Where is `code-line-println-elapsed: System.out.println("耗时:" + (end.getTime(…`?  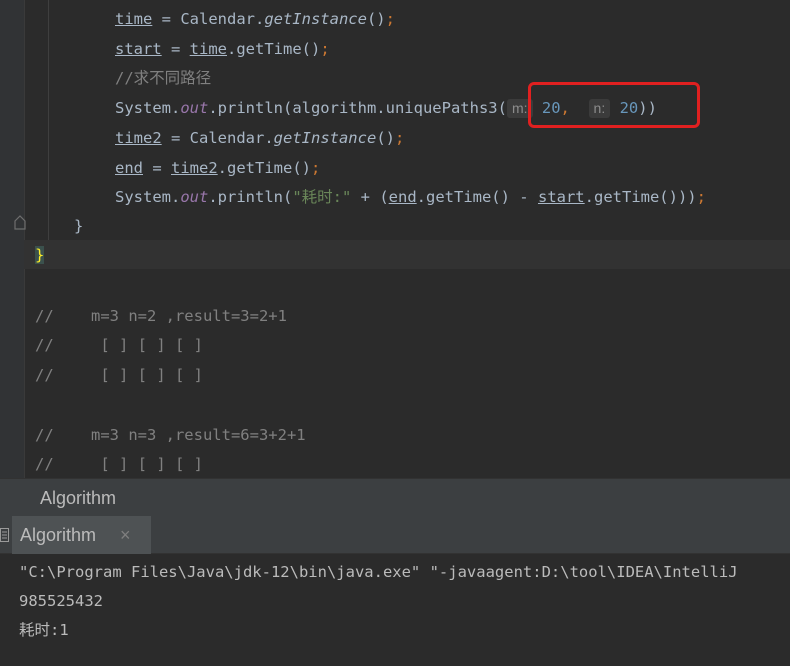
code-line-println-elapsed: System.out.println("耗时:" + (end.getTime(… is located at coordinates (410, 197).